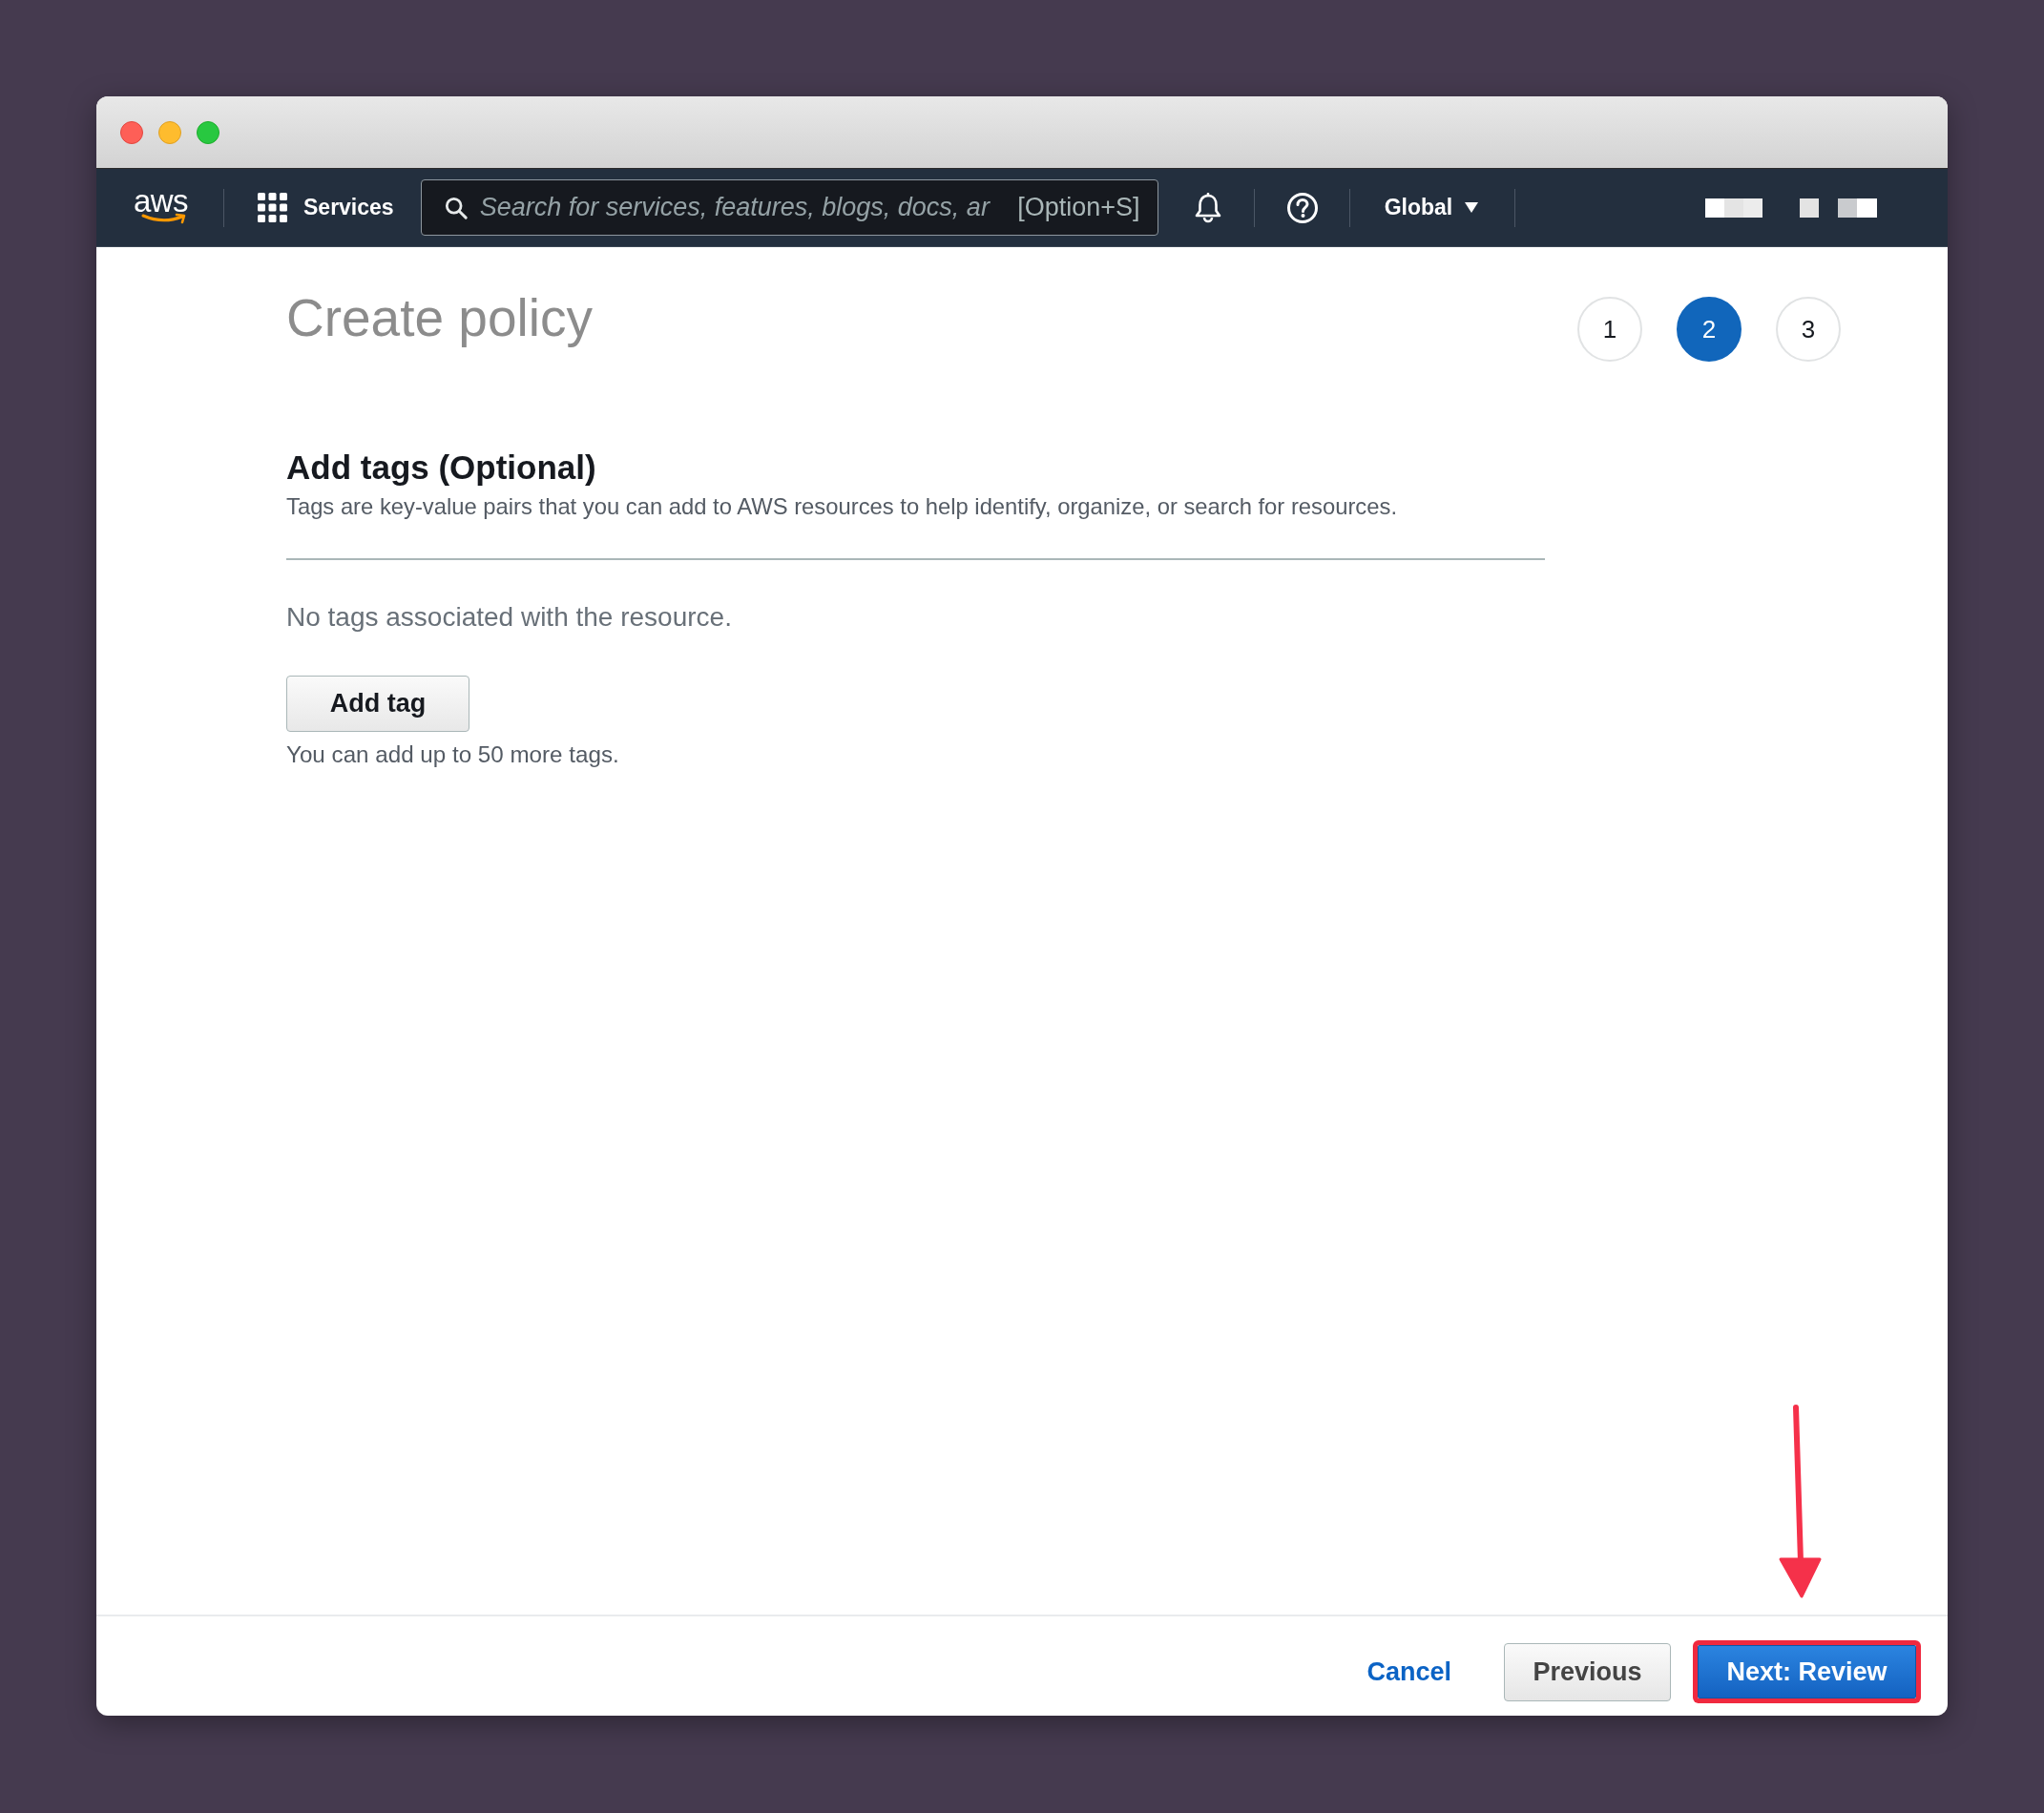  I want to click on step-indicator: 1, so click(1610, 329).